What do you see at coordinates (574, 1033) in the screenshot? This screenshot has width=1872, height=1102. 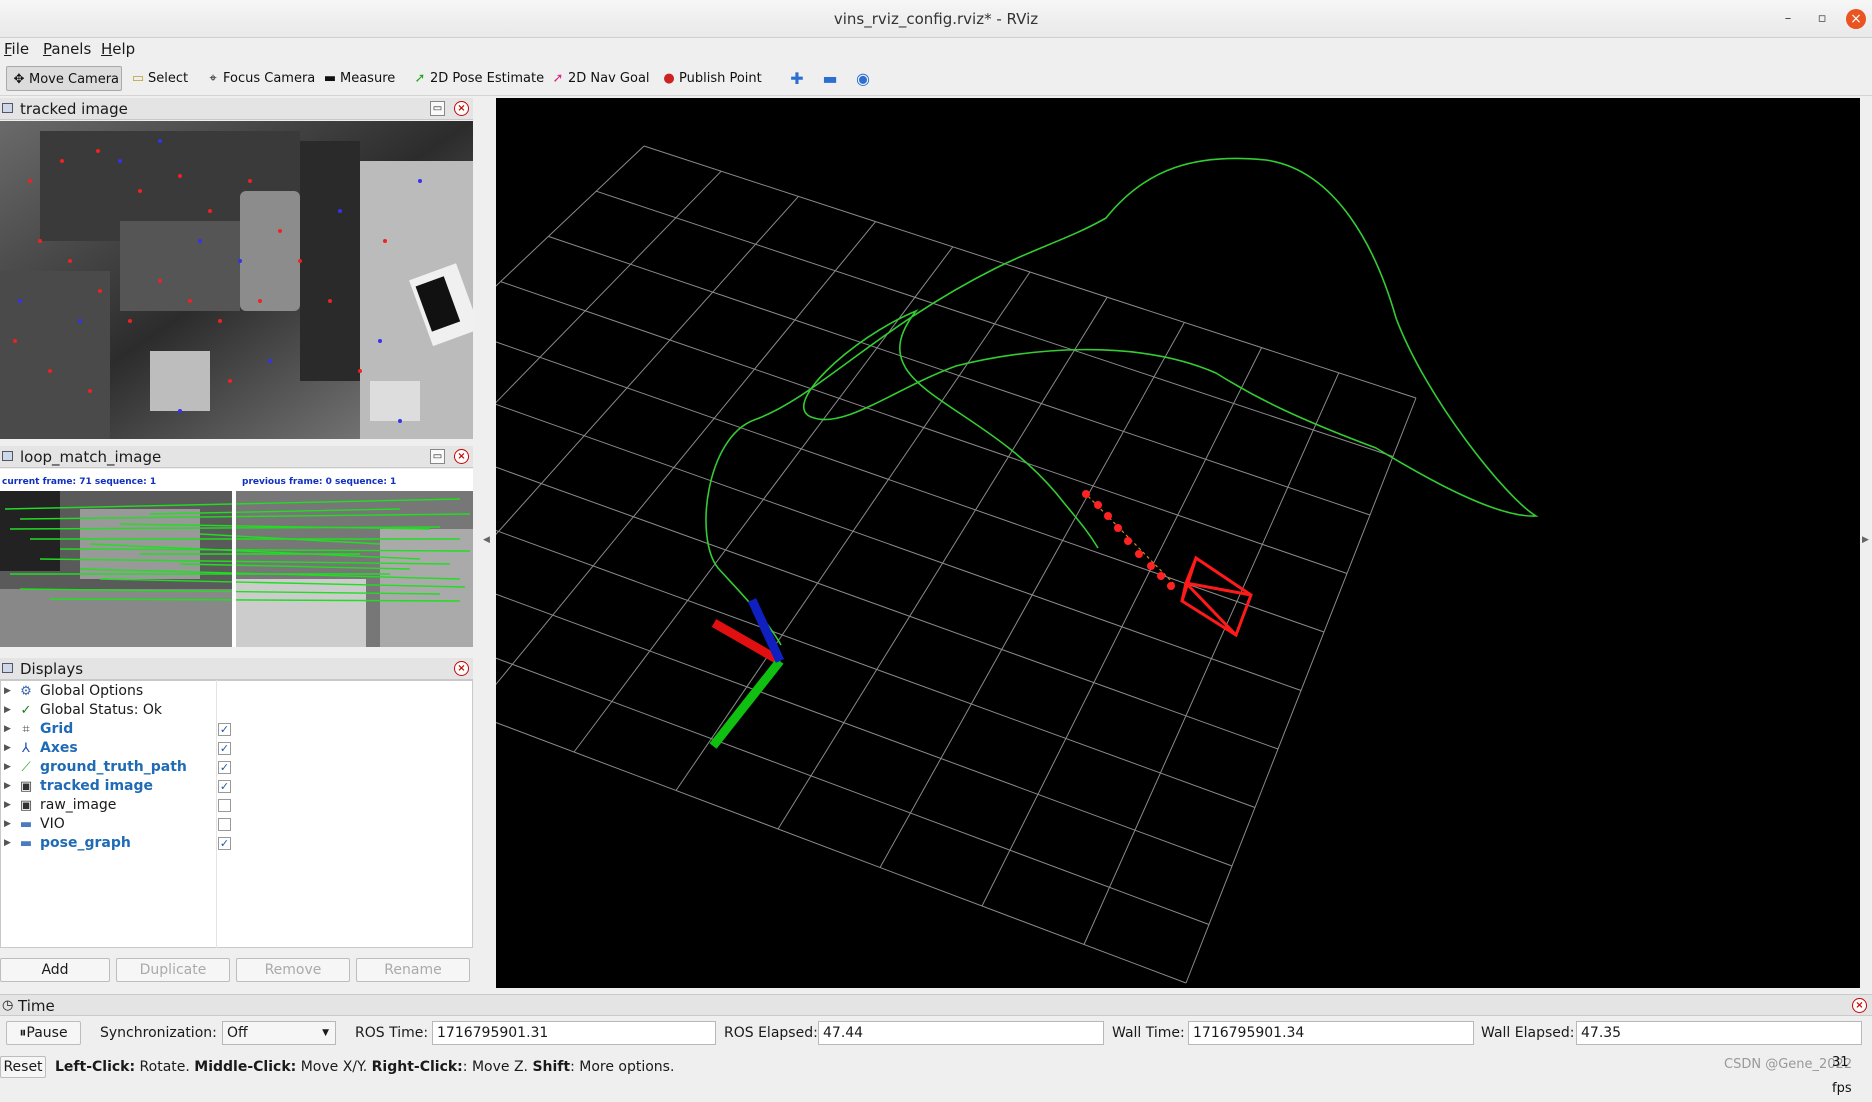 I see `ros-time-field: 1716795901.31` at bounding box center [574, 1033].